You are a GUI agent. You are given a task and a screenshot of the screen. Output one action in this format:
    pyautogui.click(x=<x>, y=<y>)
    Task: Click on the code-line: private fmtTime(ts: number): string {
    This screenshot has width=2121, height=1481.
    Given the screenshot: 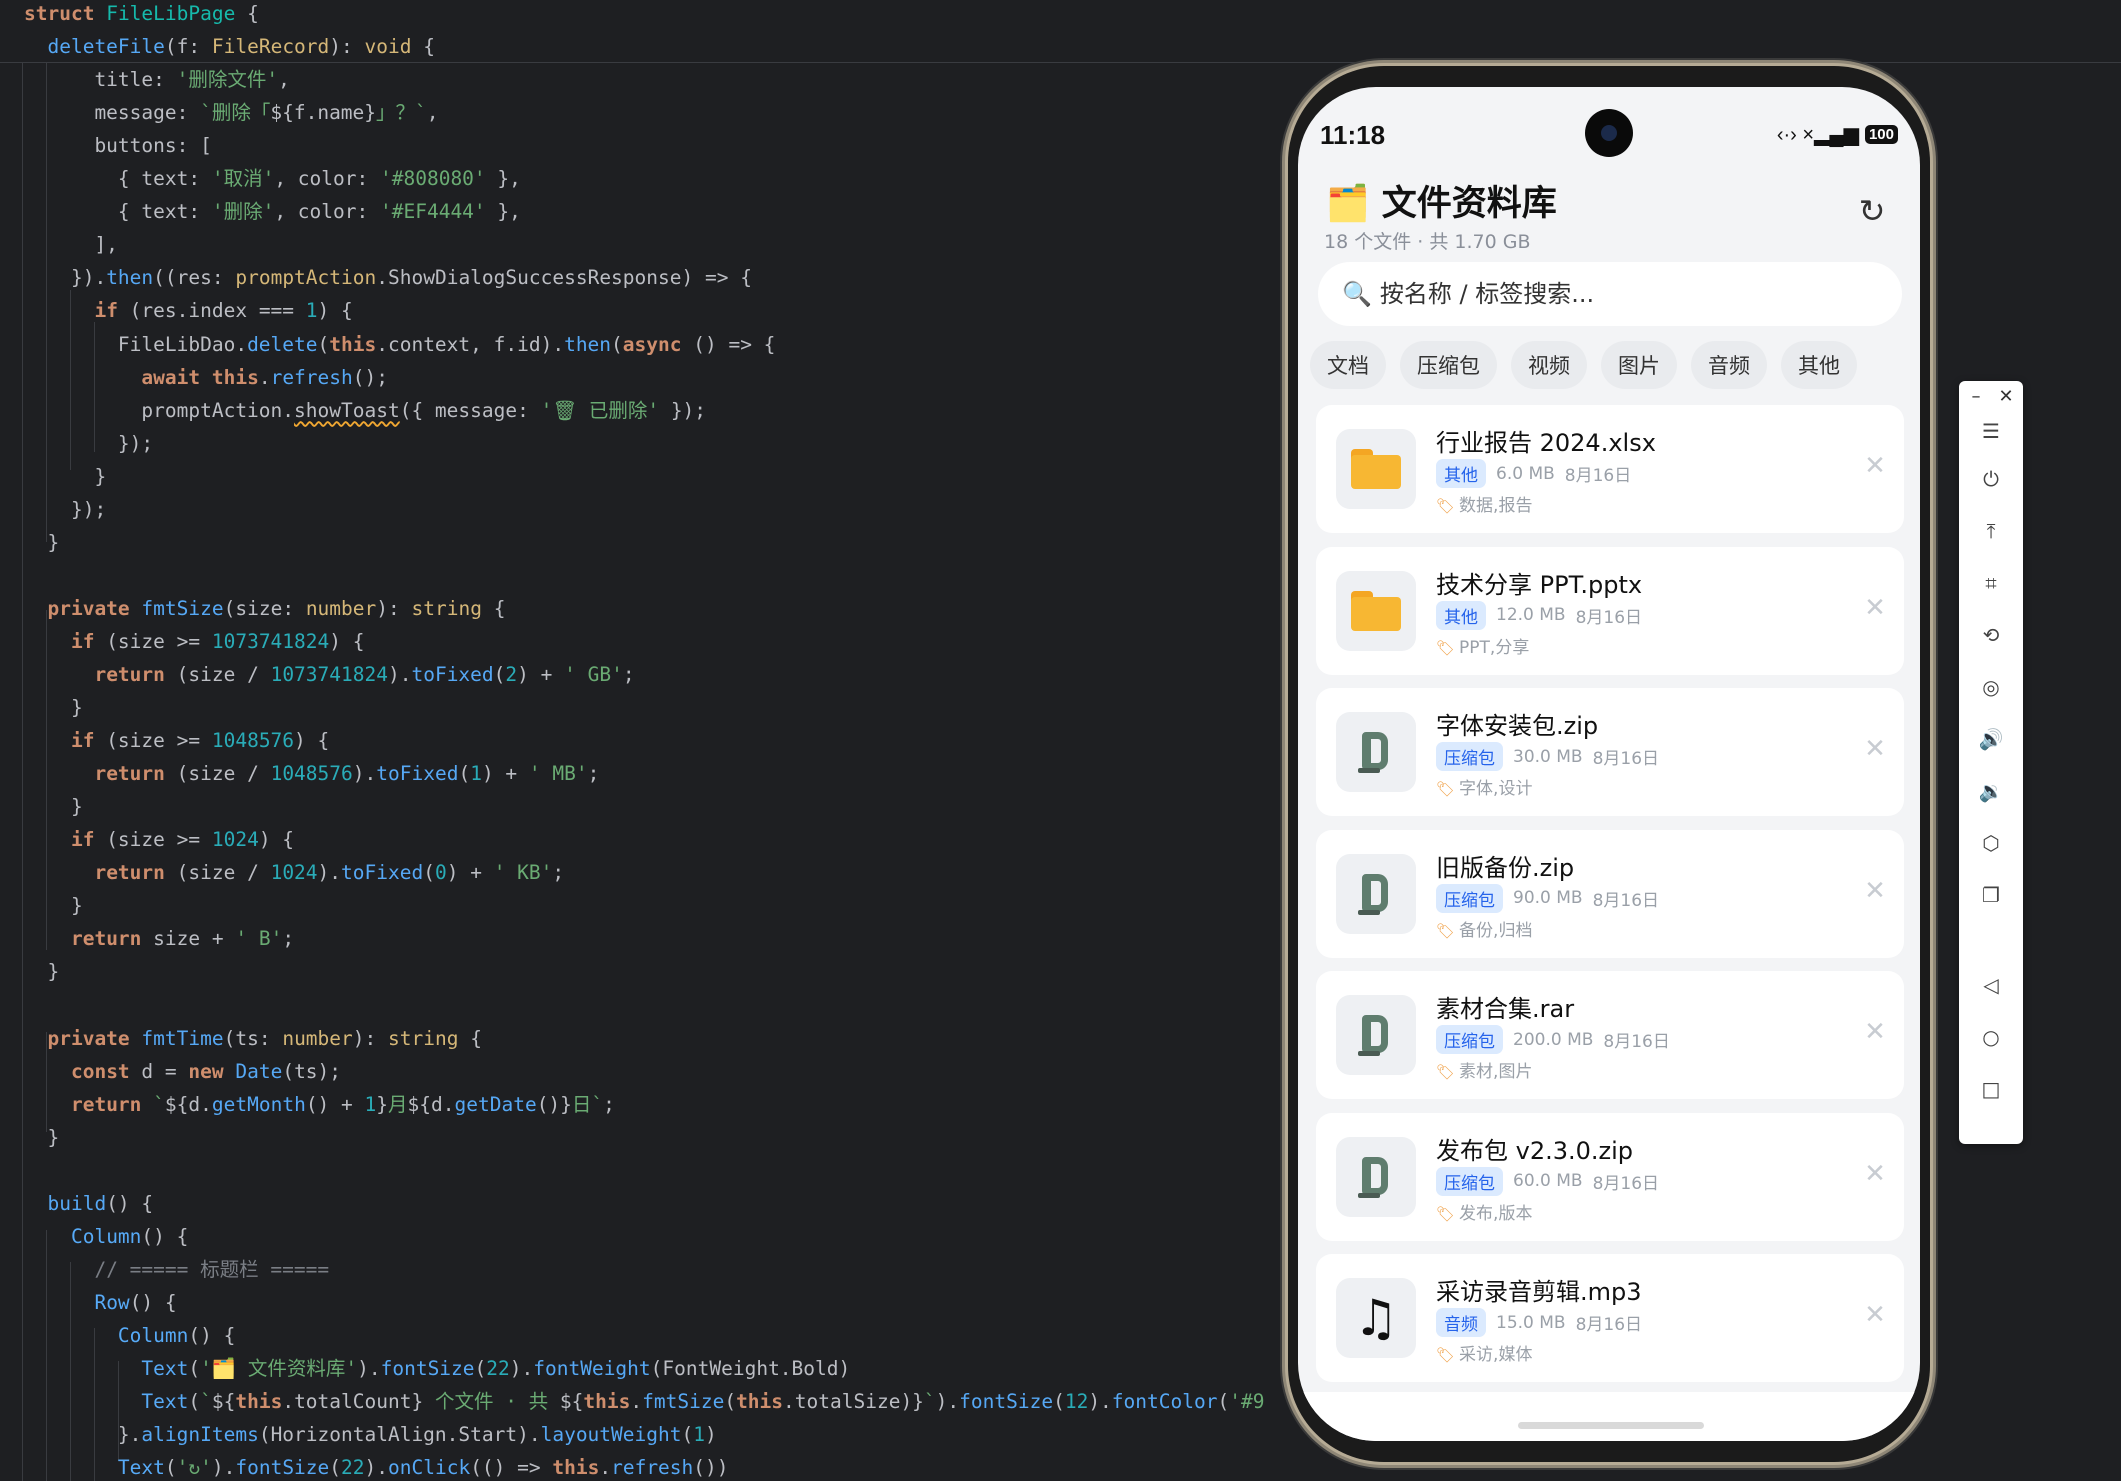 What is the action you would take?
    pyautogui.click(x=252, y=1038)
    